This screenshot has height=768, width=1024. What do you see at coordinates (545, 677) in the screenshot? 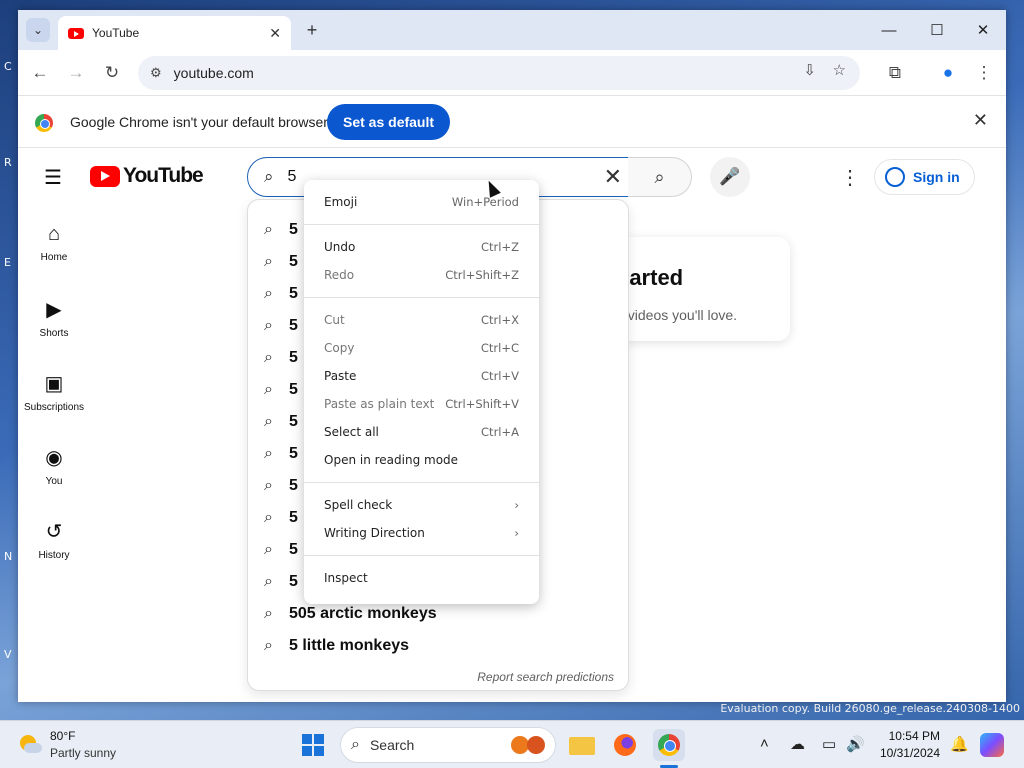
I see `report-search-predictions-link: Report search predictions` at bounding box center [545, 677].